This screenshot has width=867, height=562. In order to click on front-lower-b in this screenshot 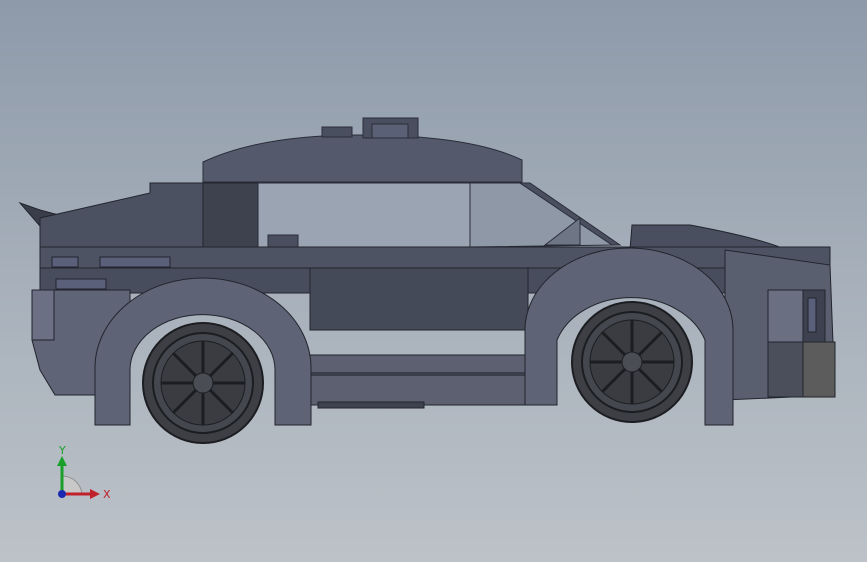, I will do `click(785, 369)`.